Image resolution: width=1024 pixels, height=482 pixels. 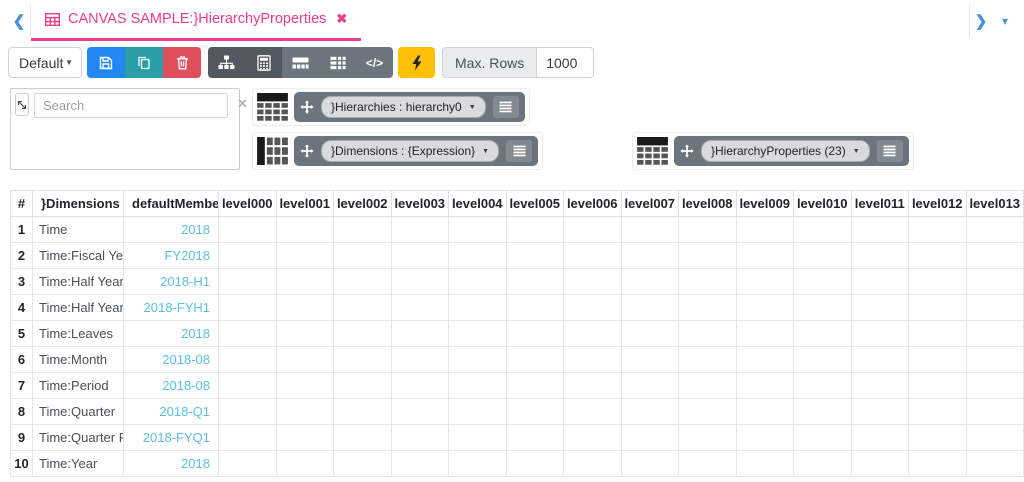 I want to click on chevron-right-icon: ❯, so click(x=981, y=20).